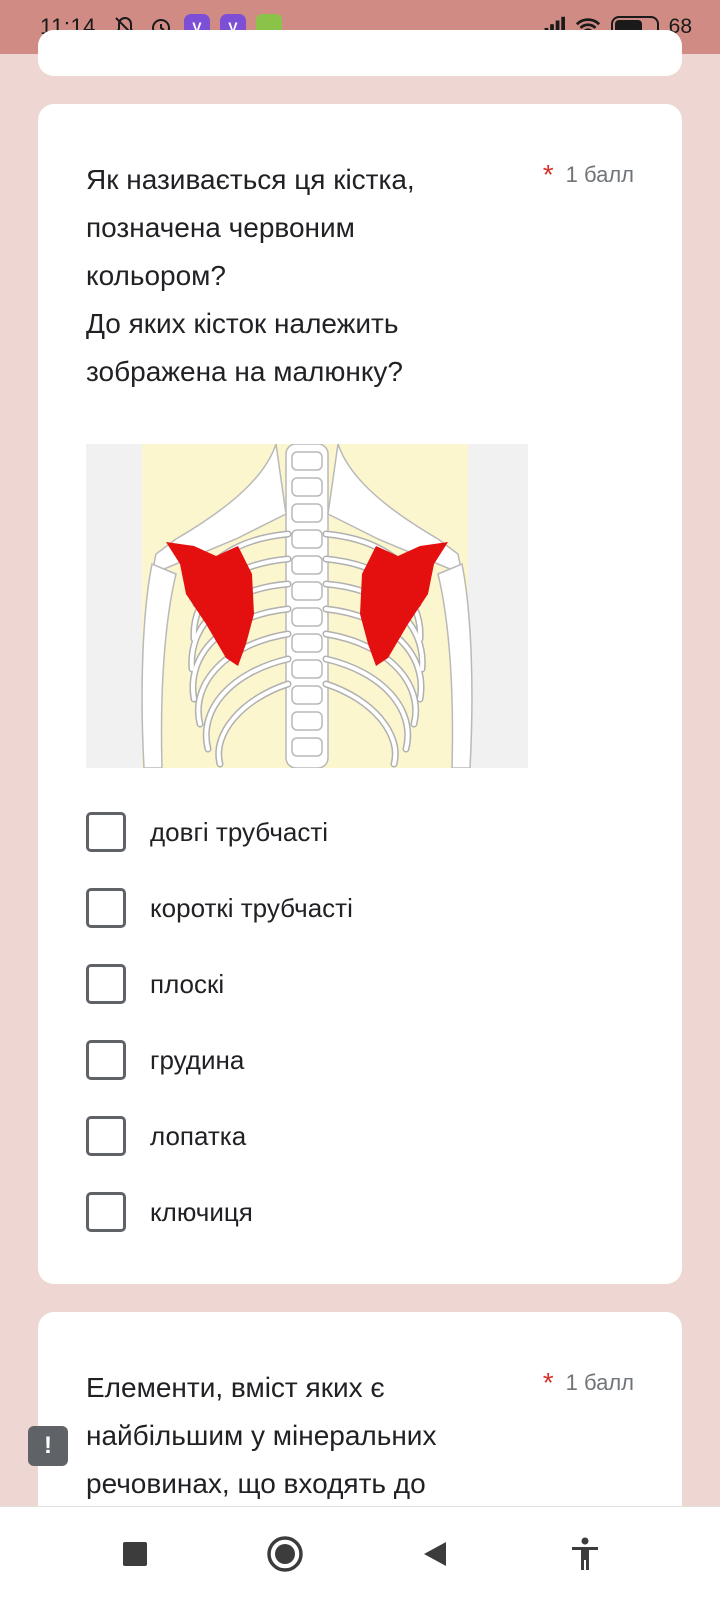 The image size is (720, 1600). Describe the element at coordinates (251, 907) in the screenshot. I see `option-label: короткі трубчасті` at that location.